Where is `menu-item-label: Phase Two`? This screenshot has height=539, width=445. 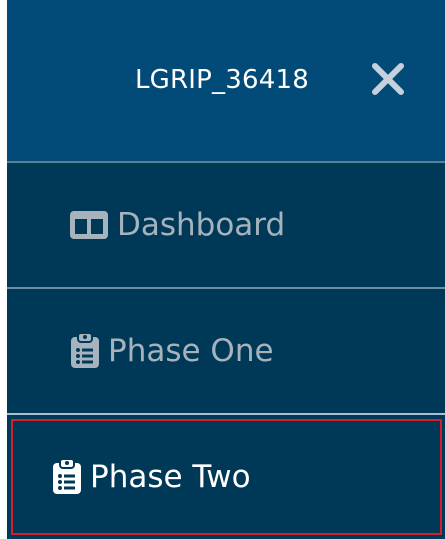
menu-item-label: Phase Two is located at coordinates (170, 477).